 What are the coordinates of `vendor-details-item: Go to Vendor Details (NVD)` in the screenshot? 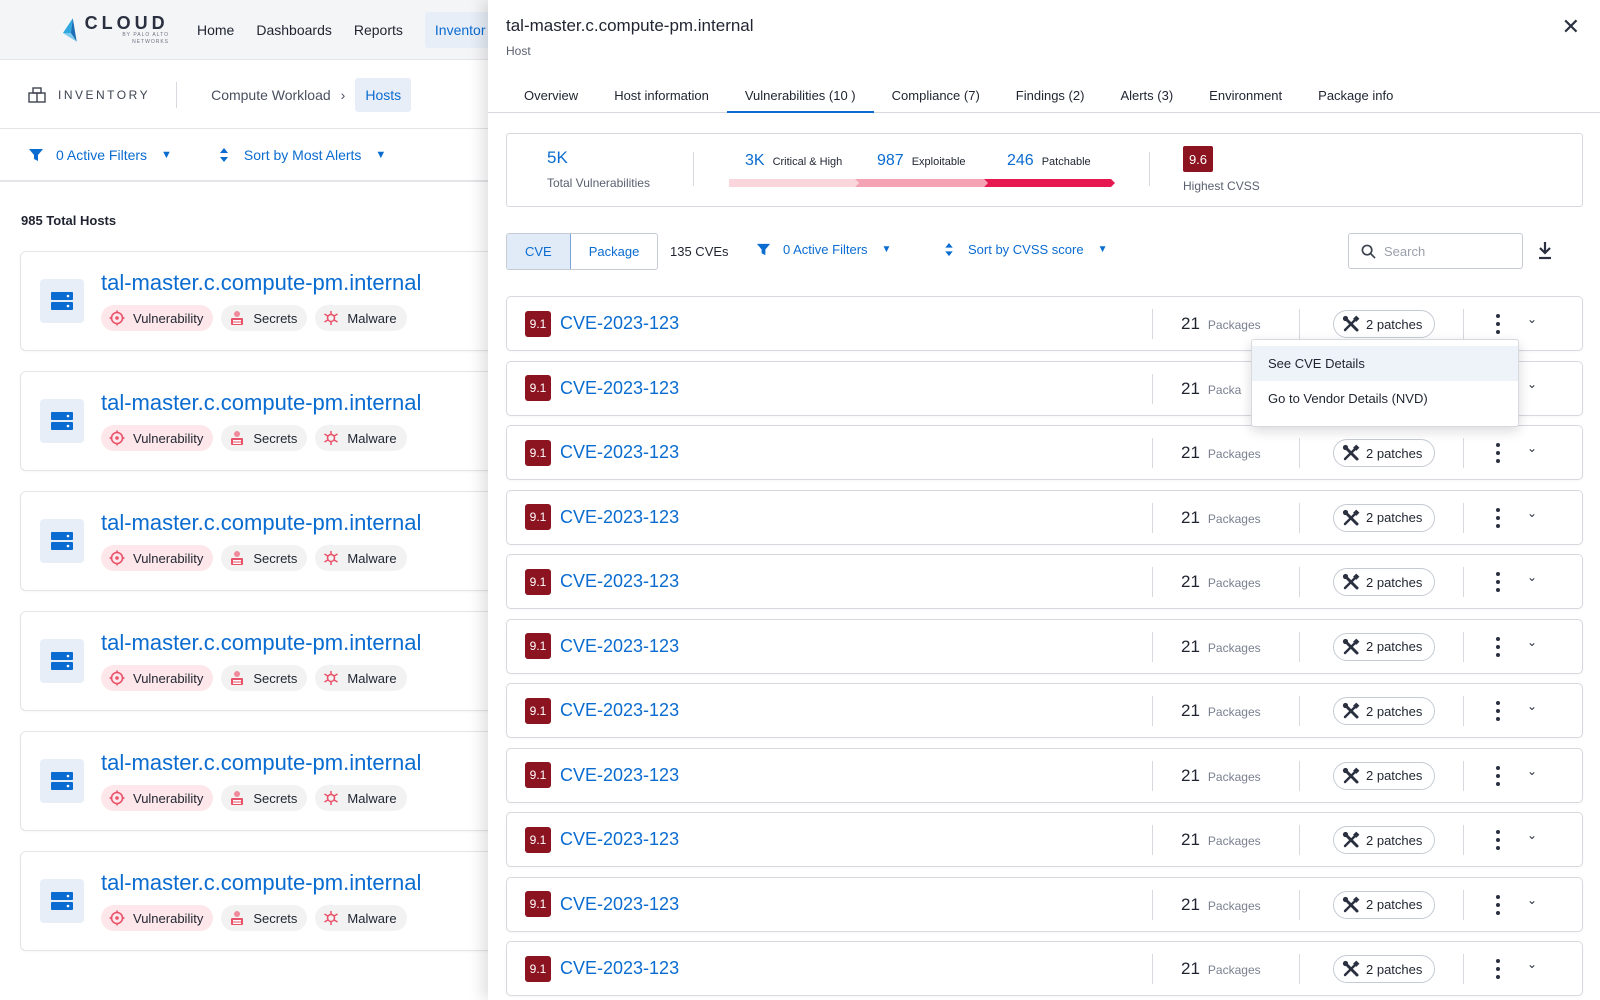 It's located at (1385, 398).